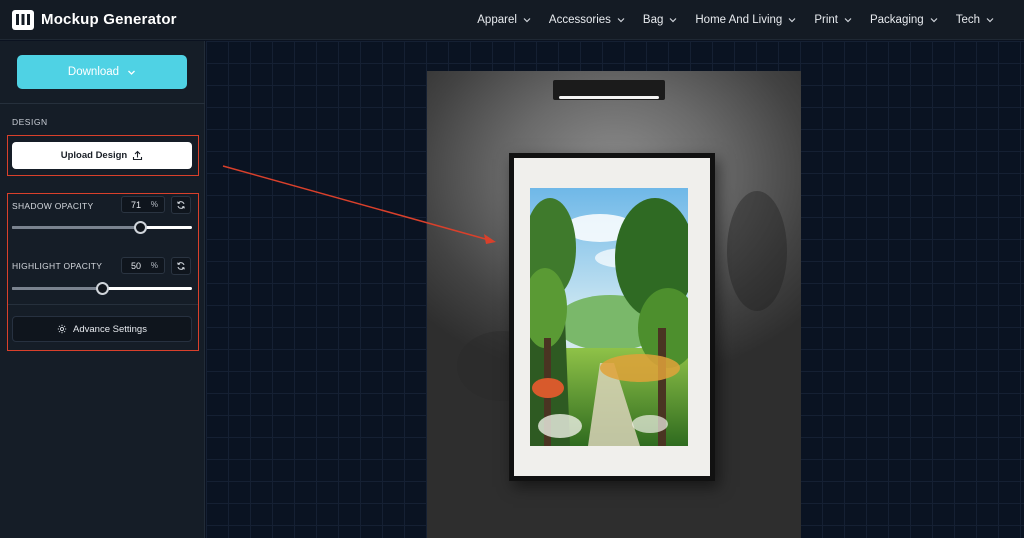 This screenshot has height=538, width=1024. I want to click on download-label: Download, so click(93, 72).